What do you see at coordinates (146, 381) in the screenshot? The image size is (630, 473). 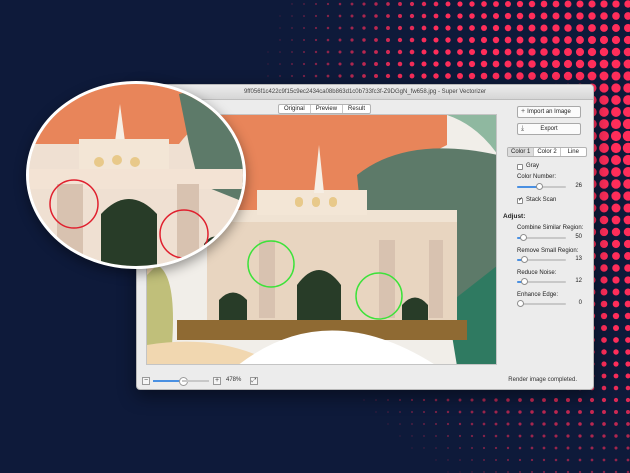 I see `zoom-out-button: −` at bounding box center [146, 381].